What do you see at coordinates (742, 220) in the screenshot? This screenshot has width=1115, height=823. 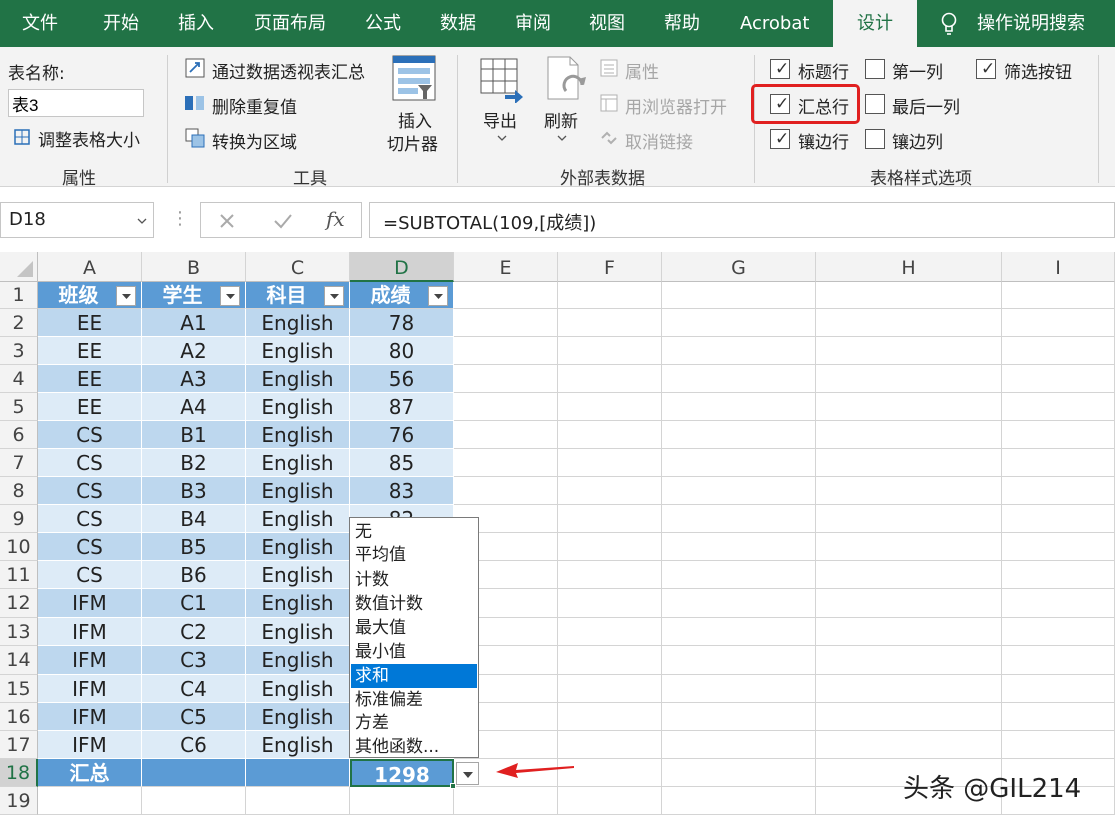 I see `formula-input: =SUBTOTAL(109,[成绩])` at bounding box center [742, 220].